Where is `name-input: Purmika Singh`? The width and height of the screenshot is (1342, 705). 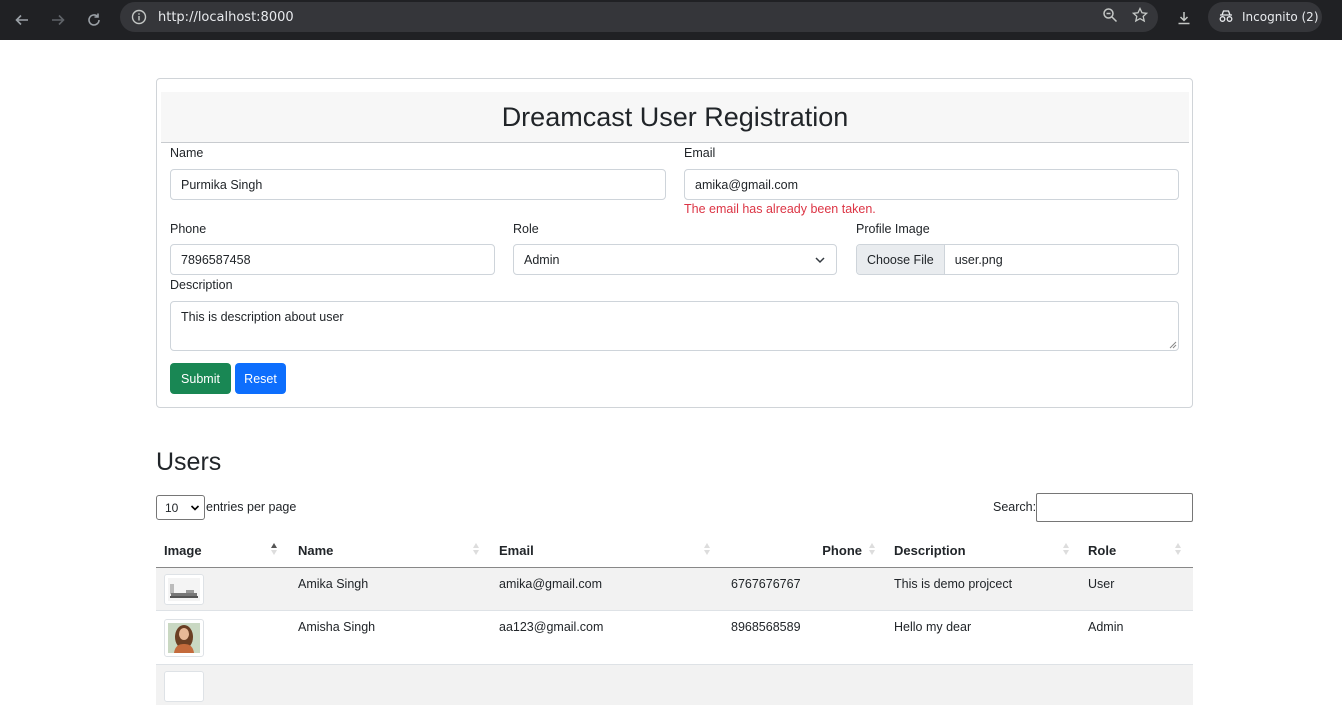 name-input: Purmika Singh is located at coordinates (418, 184).